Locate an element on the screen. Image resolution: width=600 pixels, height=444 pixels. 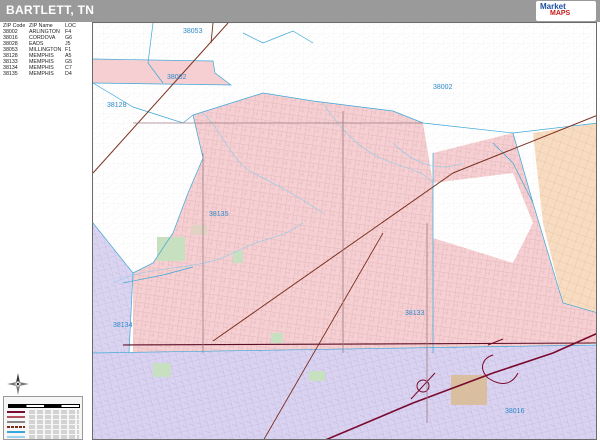
label-38002-east: 38002 is located at coordinates (443, 87).